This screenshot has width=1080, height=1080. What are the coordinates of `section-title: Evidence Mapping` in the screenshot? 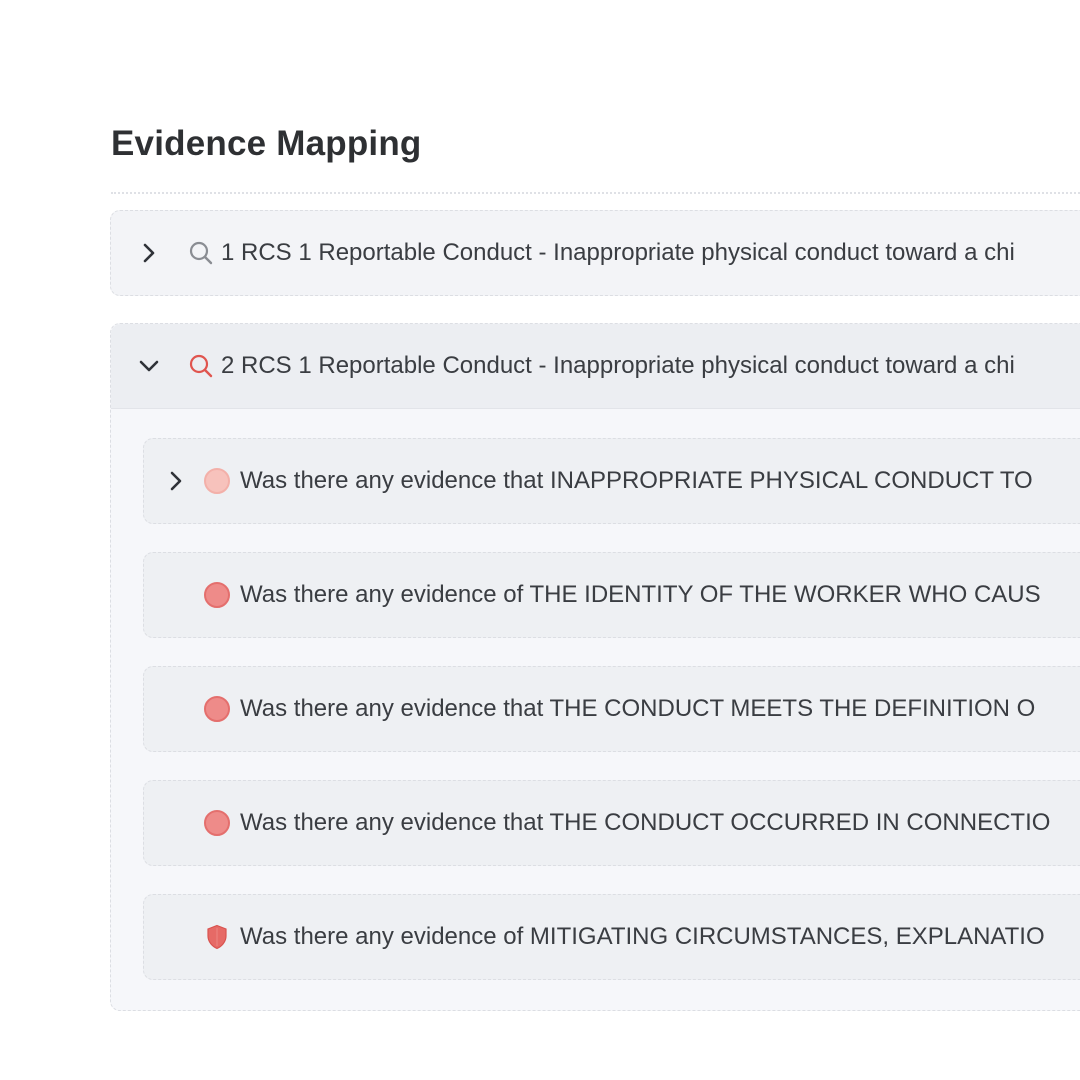 It's located at (266, 143).